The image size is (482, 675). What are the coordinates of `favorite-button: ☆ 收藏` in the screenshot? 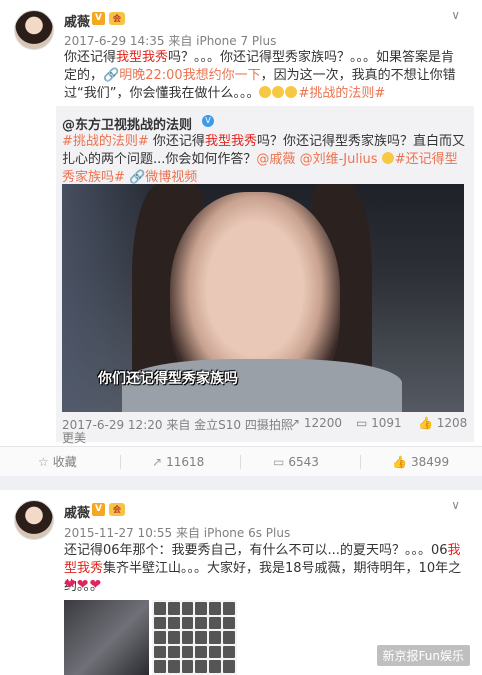 It's located at (57, 462).